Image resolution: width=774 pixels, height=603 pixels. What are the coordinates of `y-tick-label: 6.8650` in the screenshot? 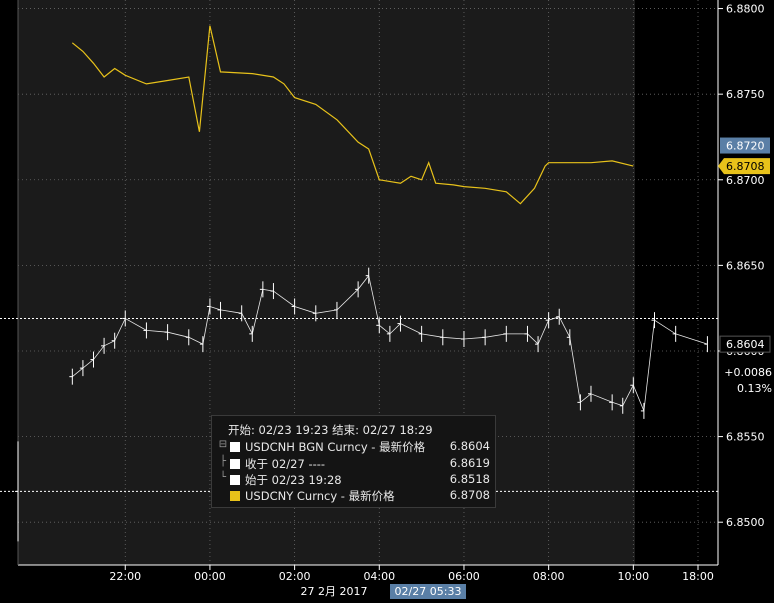 It's located at (745, 265).